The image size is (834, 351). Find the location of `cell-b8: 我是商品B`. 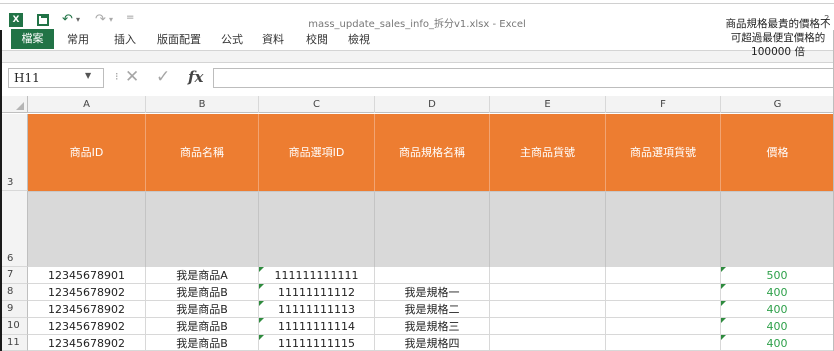

cell-b8: 我是商品B is located at coordinates (202, 292).